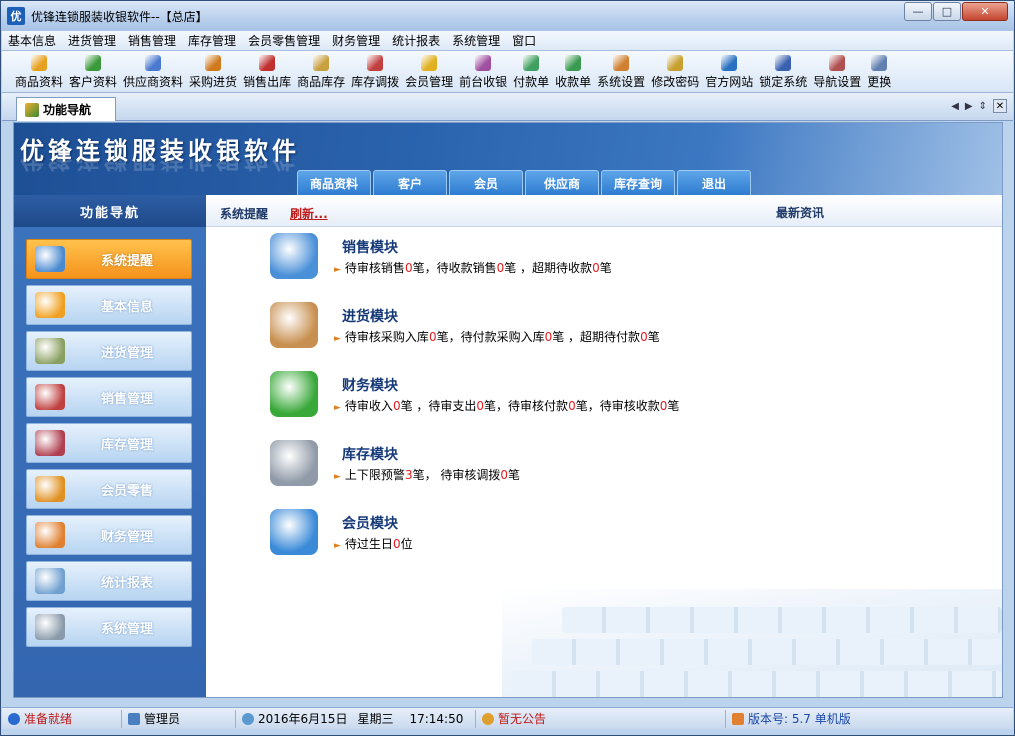 This screenshot has height=736, width=1015. Describe the element at coordinates (321, 73) in the screenshot. I see `toolbar-button-5: 商品库存` at that location.